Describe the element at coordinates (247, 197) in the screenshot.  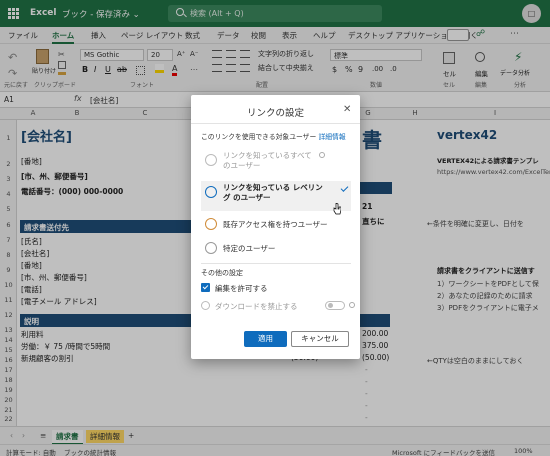
I see `option-organization-line2: グ のユーザー` at that location.